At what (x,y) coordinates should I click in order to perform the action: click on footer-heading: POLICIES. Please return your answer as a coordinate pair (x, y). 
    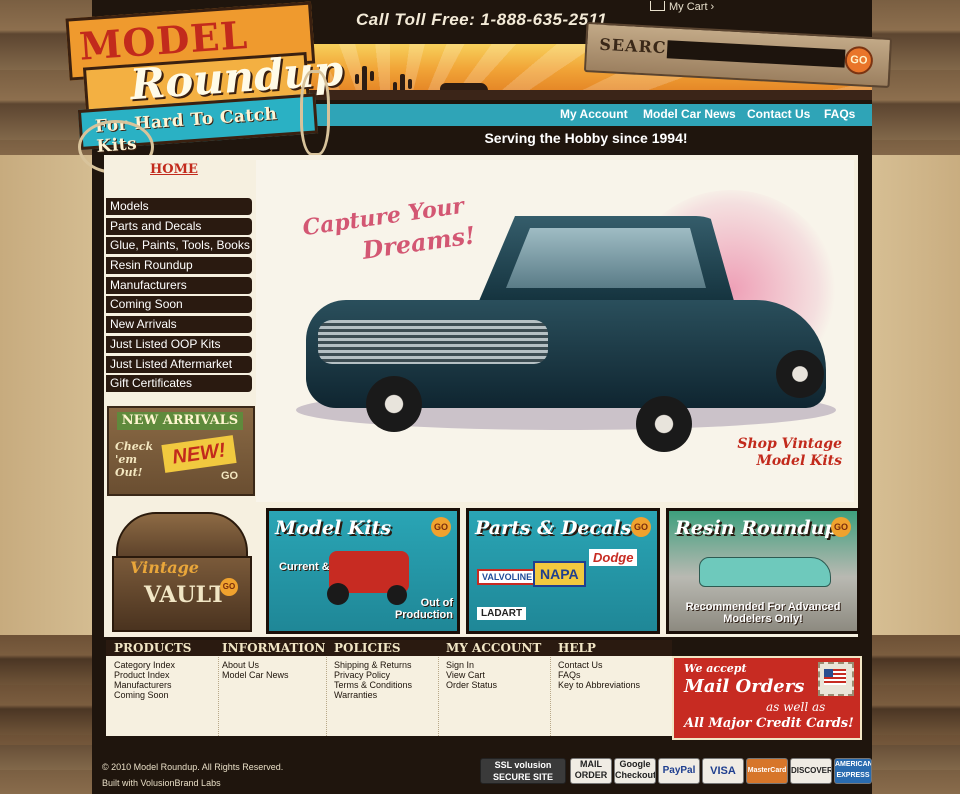
    Looking at the image, I should click on (382, 648).